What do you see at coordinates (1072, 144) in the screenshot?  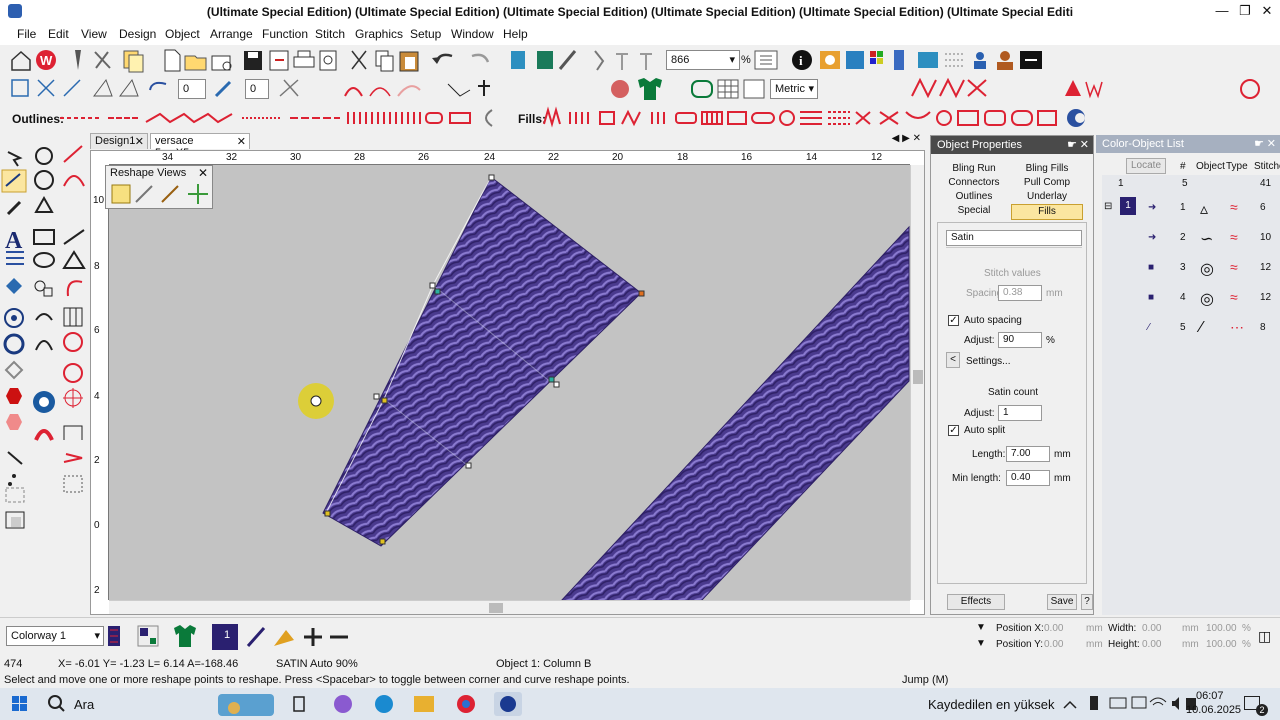 I see `pin-icon: ☛` at bounding box center [1072, 144].